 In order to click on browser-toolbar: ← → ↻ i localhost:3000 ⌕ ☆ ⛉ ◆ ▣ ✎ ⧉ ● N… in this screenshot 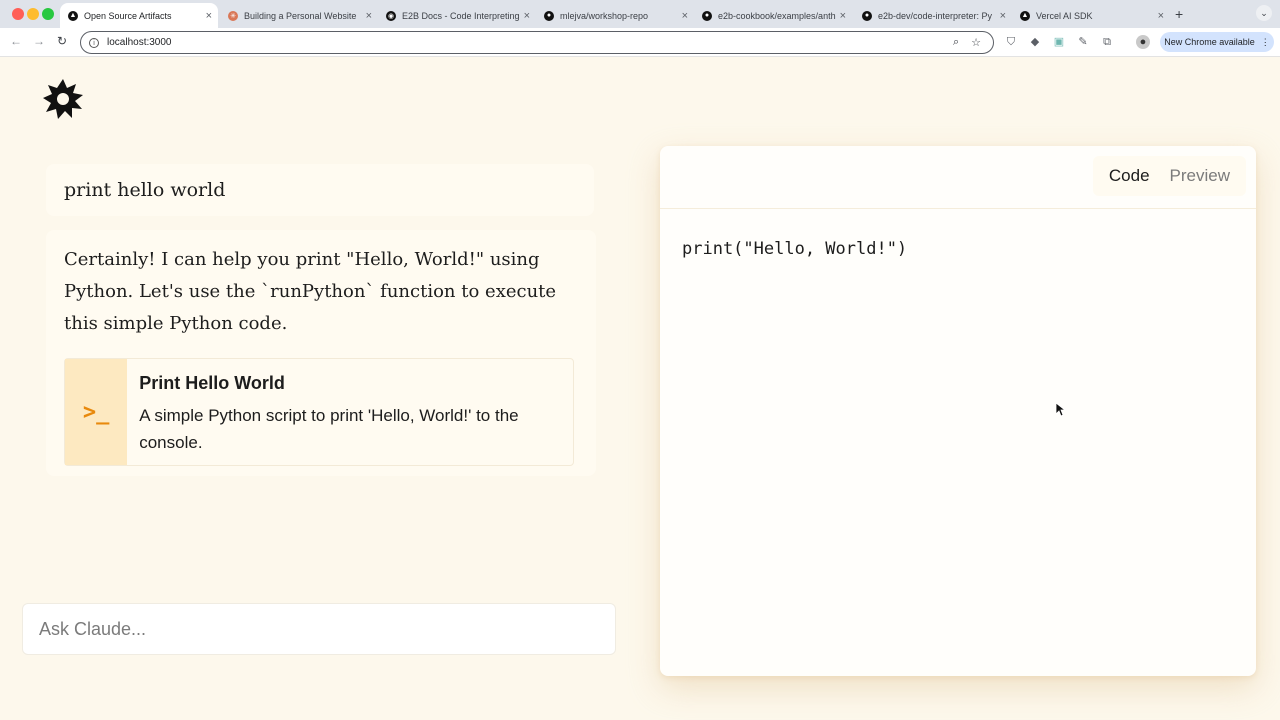, I will do `click(640, 42)`.